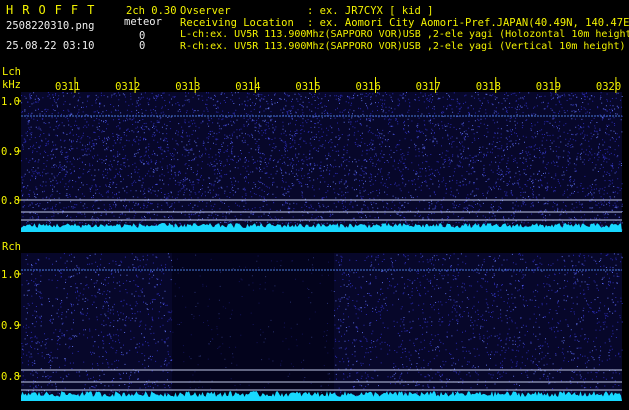 The width and height of the screenshot is (629, 410). Describe the element at coordinates (548, 87) in the screenshot. I see `time-tick-label: 0319` at that location.